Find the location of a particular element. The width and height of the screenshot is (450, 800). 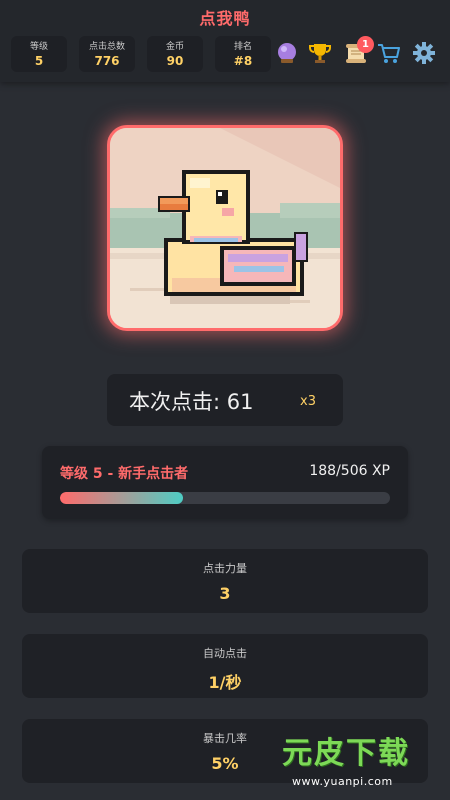

xp-progress-bar is located at coordinates (225, 498).